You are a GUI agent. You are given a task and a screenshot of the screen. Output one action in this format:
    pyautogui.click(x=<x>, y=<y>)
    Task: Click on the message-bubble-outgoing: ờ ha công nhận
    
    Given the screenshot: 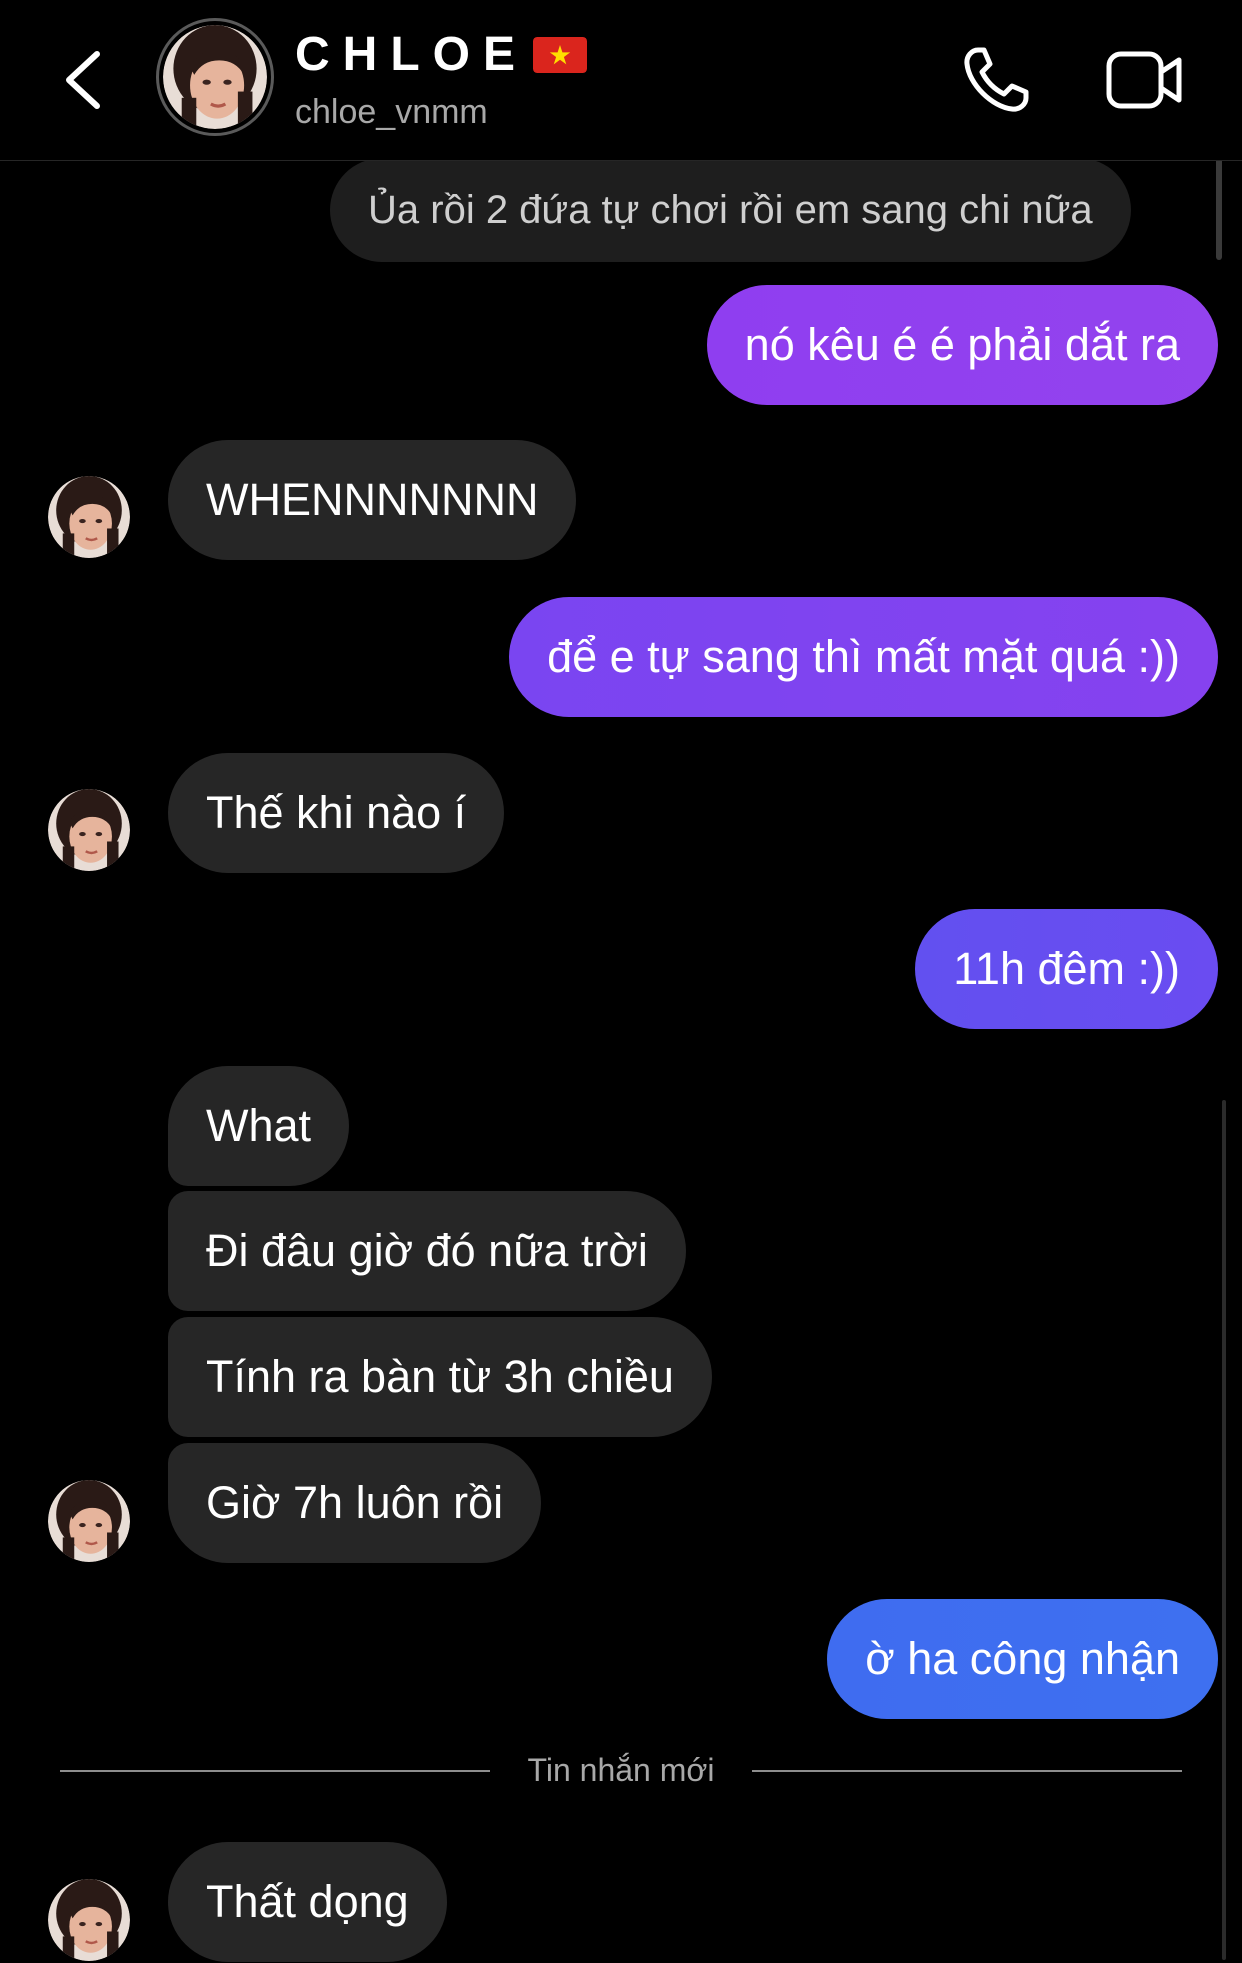 What is the action you would take?
    pyautogui.click(x=1022, y=1659)
    